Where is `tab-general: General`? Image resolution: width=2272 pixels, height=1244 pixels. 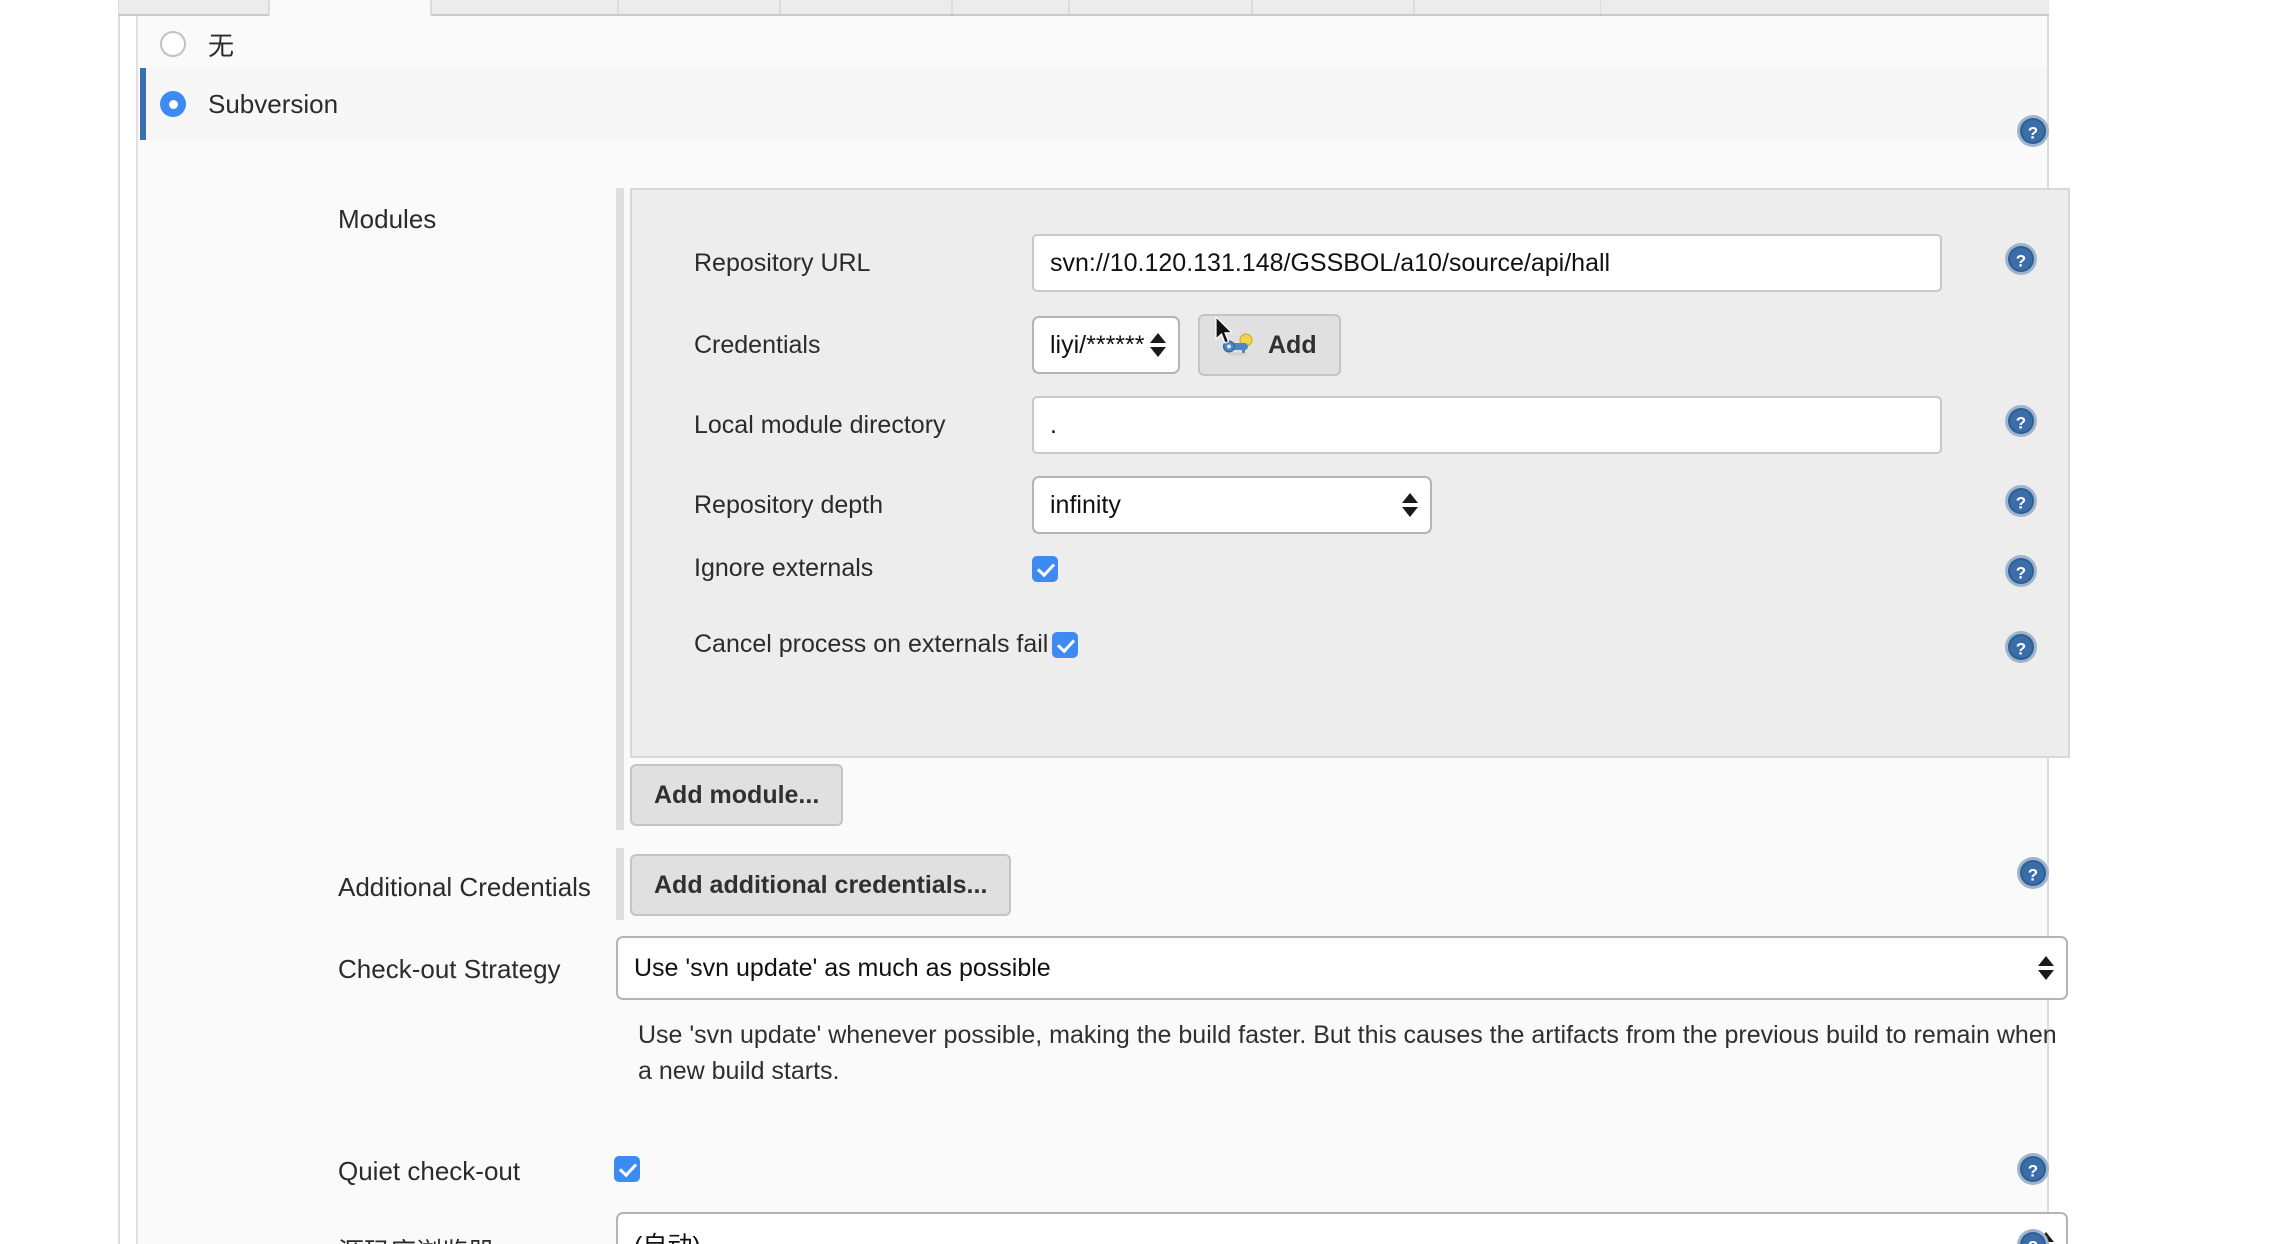
tab-general: General is located at coordinates (193, 7).